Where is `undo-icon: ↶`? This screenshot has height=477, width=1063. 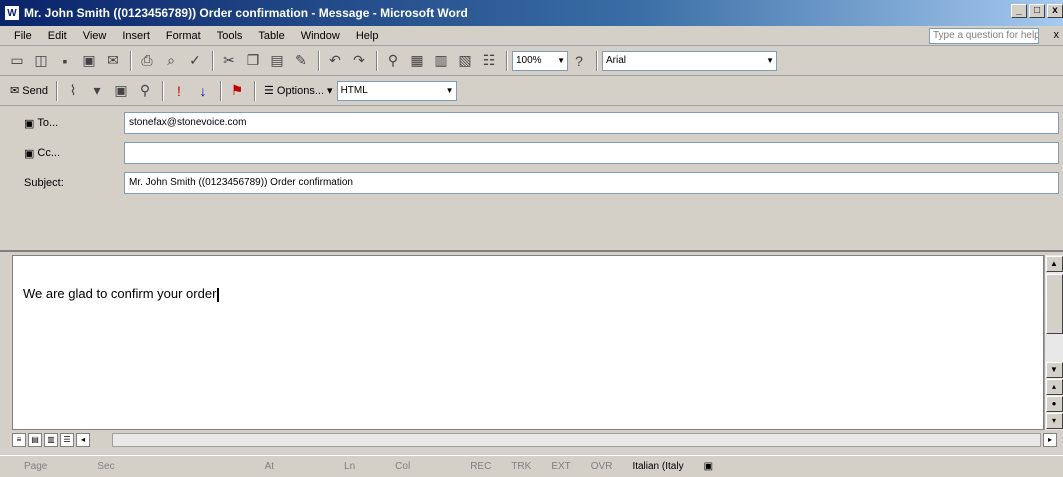
undo-icon: ↶ is located at coordinates (335, 61).